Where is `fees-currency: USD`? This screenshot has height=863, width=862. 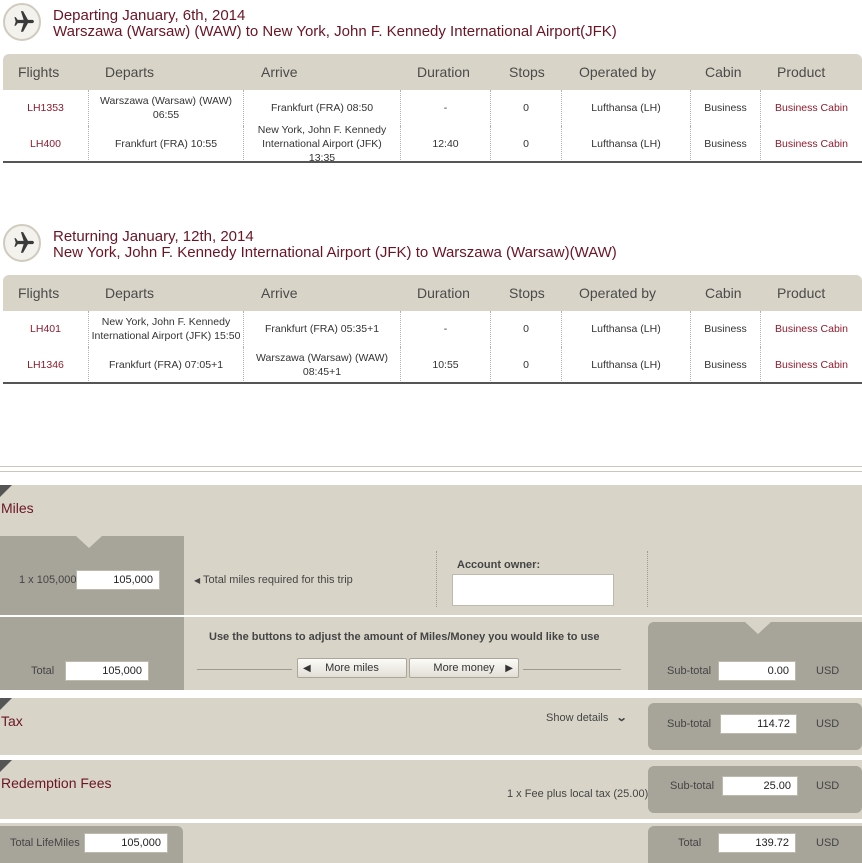
fees-currency: USD is located at coordinates (828, 786).